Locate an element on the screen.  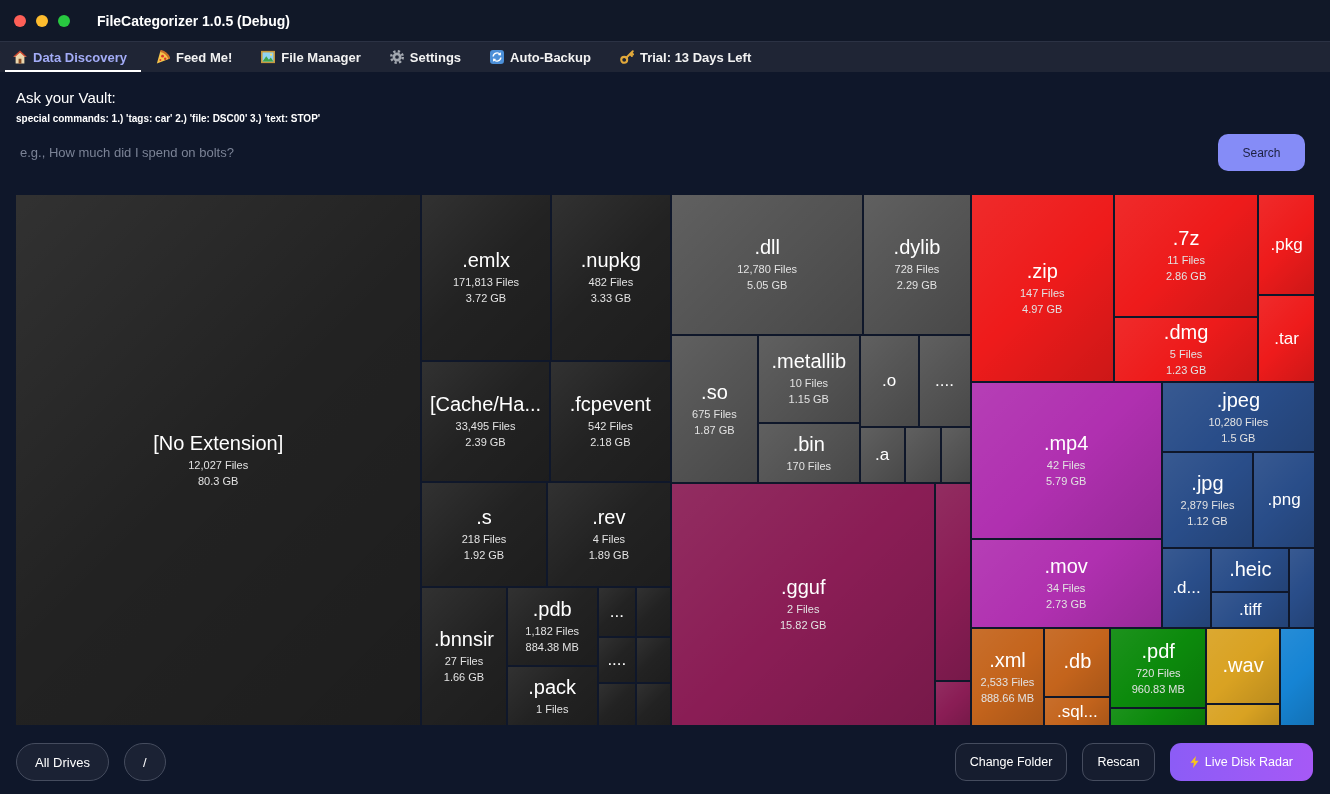
treemap-tile: [Cache/Ha... 33,495 Files 2.39 GB is located at coordinates (485, 421).